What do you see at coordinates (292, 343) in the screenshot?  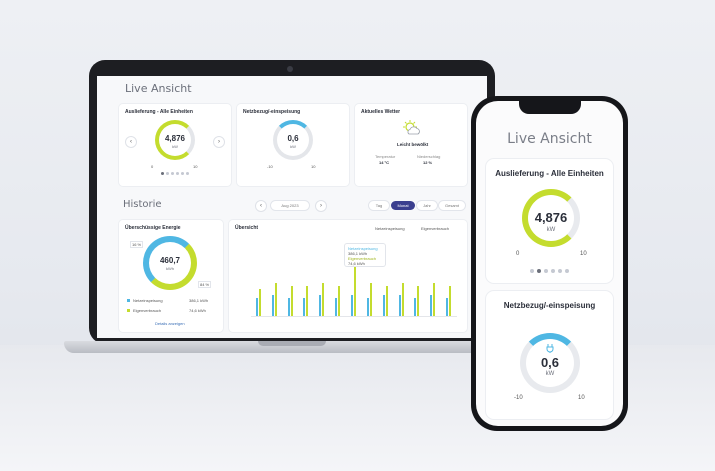 I see `laptop-hinge` at bounding box center [292, 343].